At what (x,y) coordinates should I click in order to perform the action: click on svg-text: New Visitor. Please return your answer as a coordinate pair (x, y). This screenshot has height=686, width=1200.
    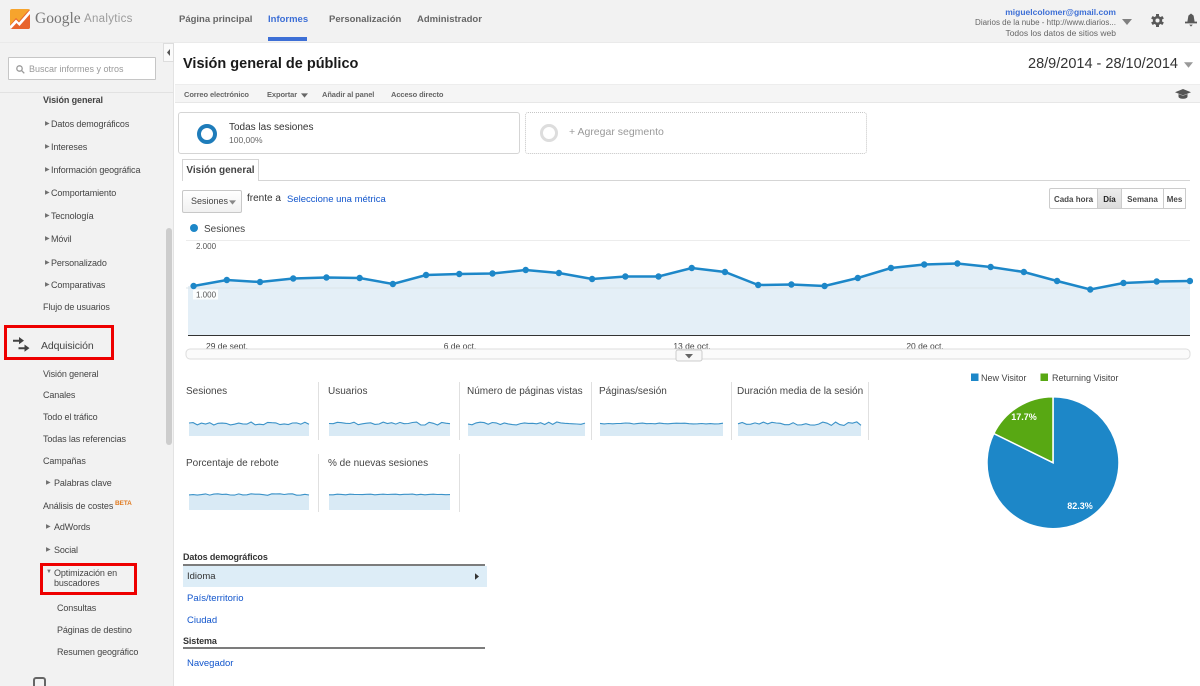
    Looking at the image, I should click on (1003, 378).